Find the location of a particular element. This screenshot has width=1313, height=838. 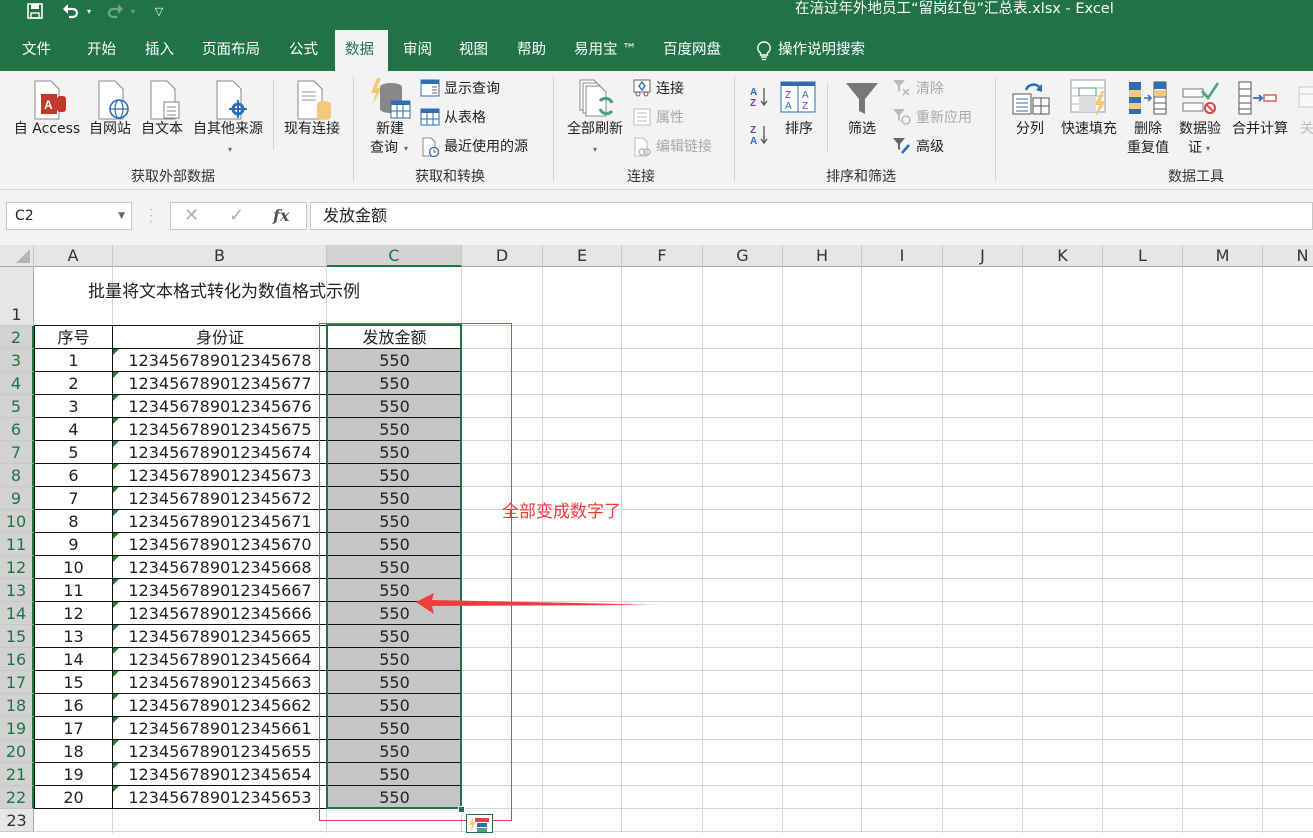

column-header-d: D is located at coordinates (502, 256).